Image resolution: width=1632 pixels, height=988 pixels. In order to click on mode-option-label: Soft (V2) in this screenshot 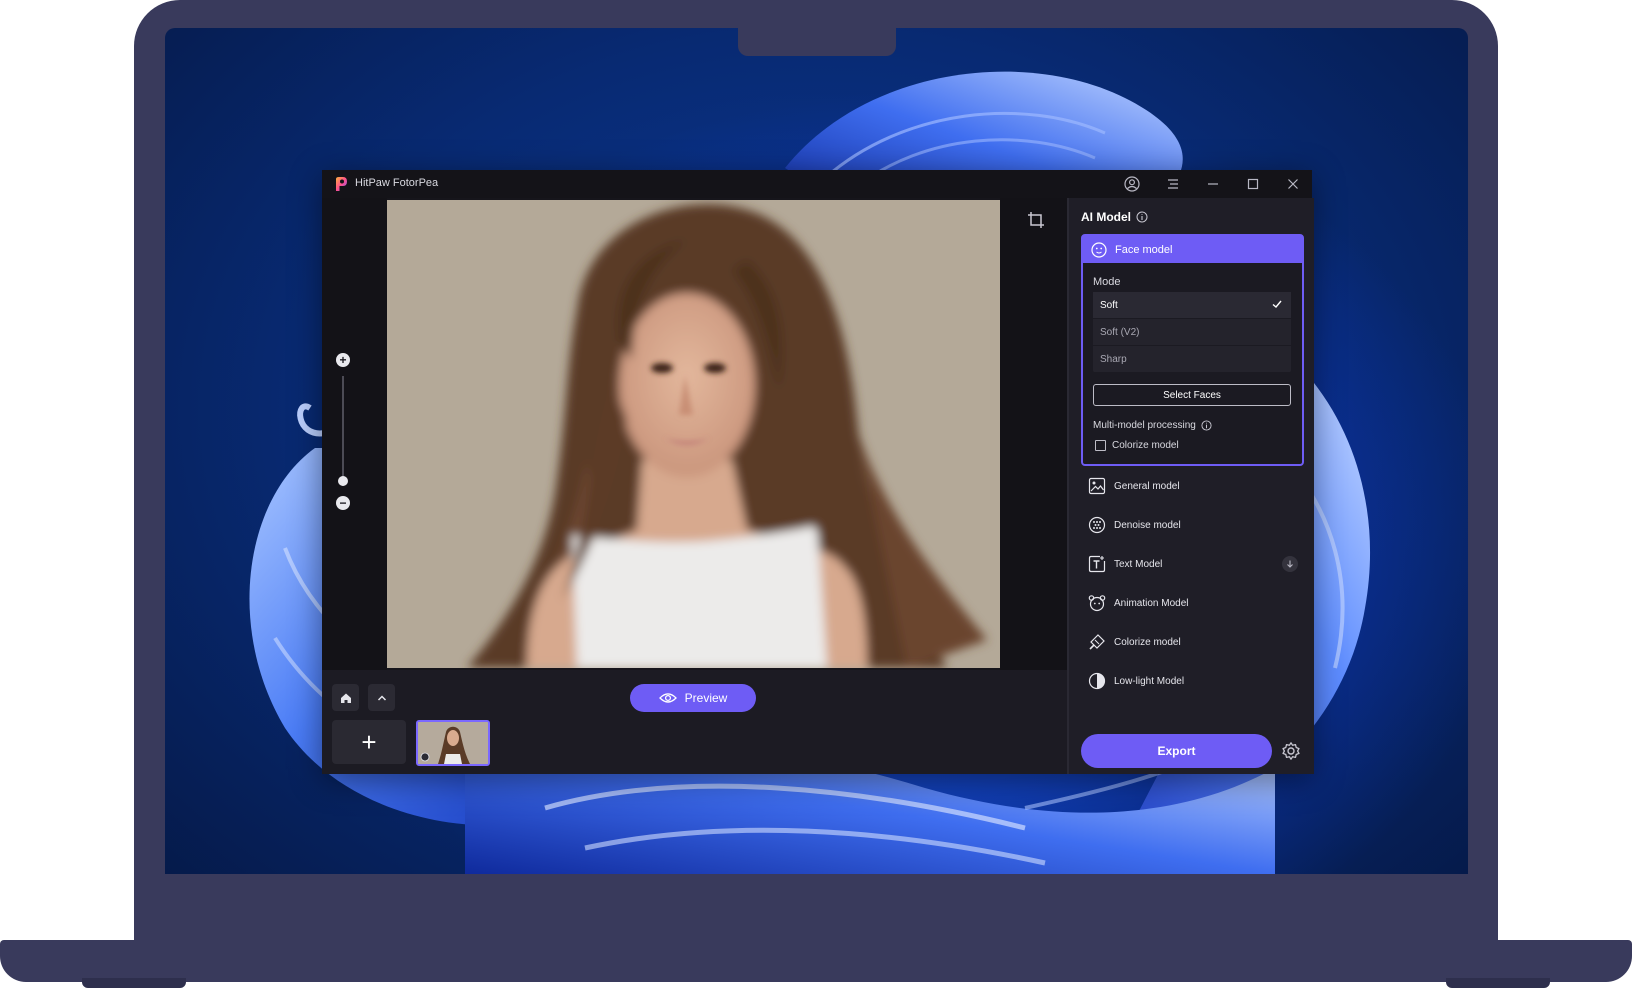, I will do `click(1120, 332)`.